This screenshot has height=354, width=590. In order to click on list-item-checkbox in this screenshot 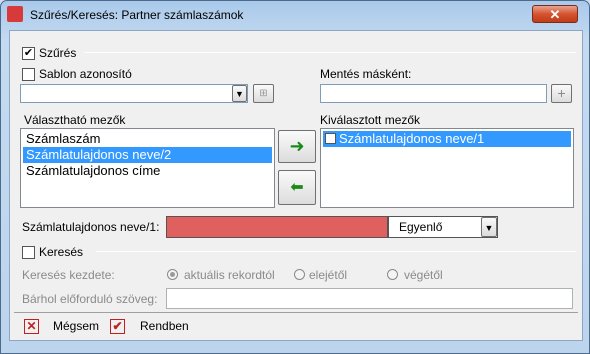, I will do `click(330, 138)`.